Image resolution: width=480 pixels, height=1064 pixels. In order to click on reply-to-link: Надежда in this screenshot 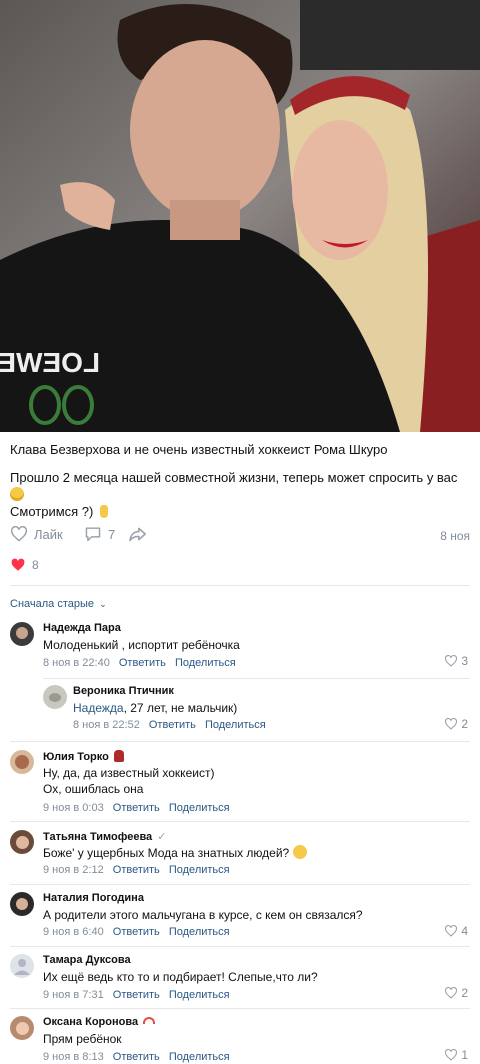, I will do `click(98, 708)`.